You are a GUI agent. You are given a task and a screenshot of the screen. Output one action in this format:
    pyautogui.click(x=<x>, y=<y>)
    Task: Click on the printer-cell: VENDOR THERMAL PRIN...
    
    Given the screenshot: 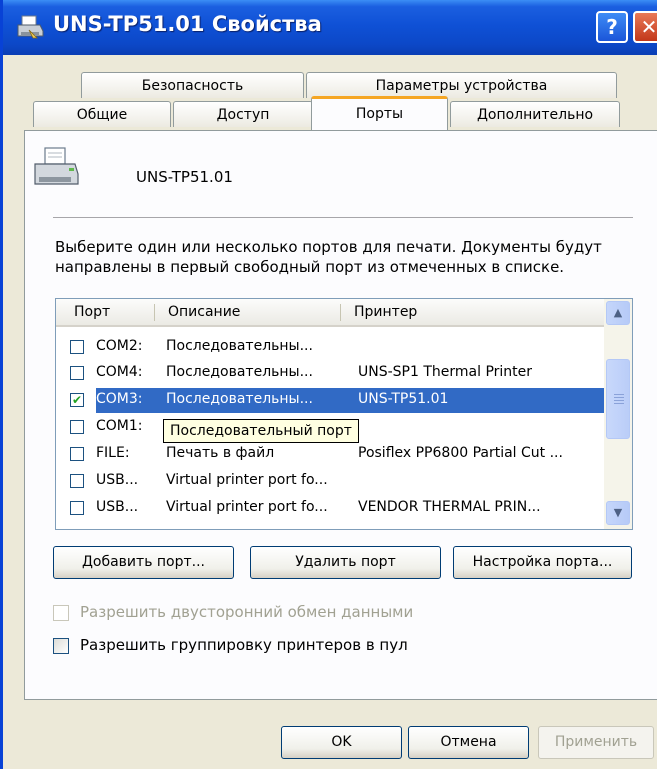 What is the action you would take?
    pyautogui.click(x=449, y=507)
    